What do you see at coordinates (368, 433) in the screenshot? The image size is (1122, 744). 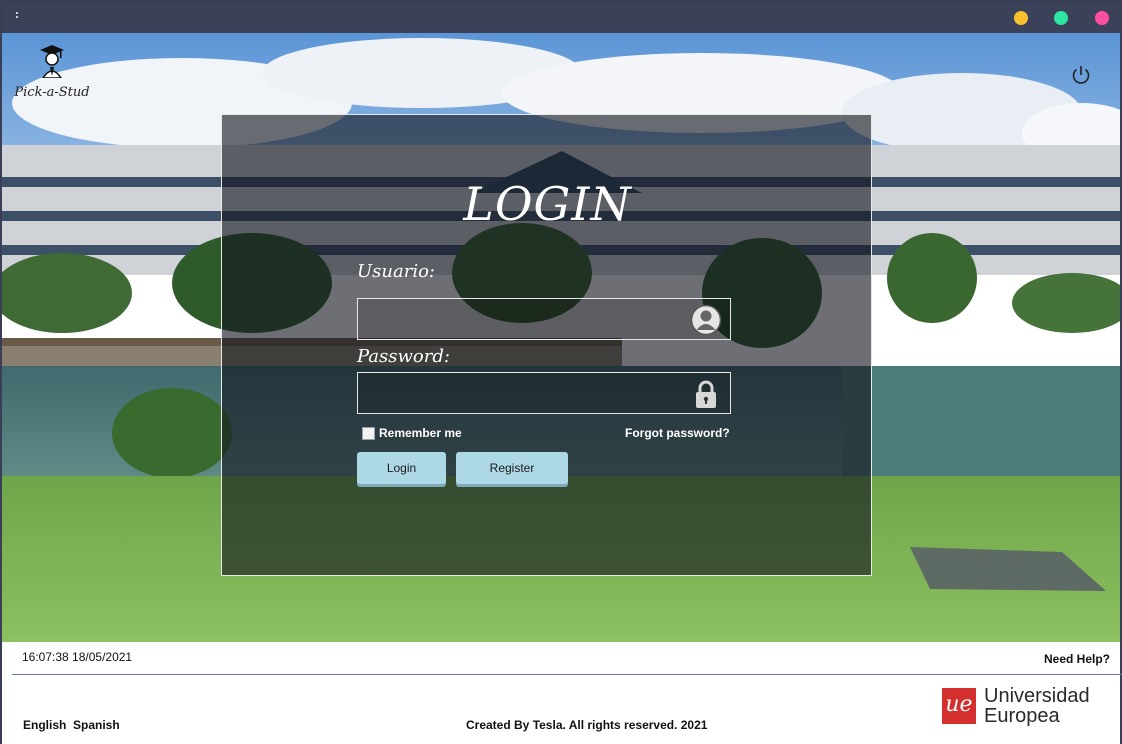 I see `remember-checkbox` at bounding box center [368, 433].